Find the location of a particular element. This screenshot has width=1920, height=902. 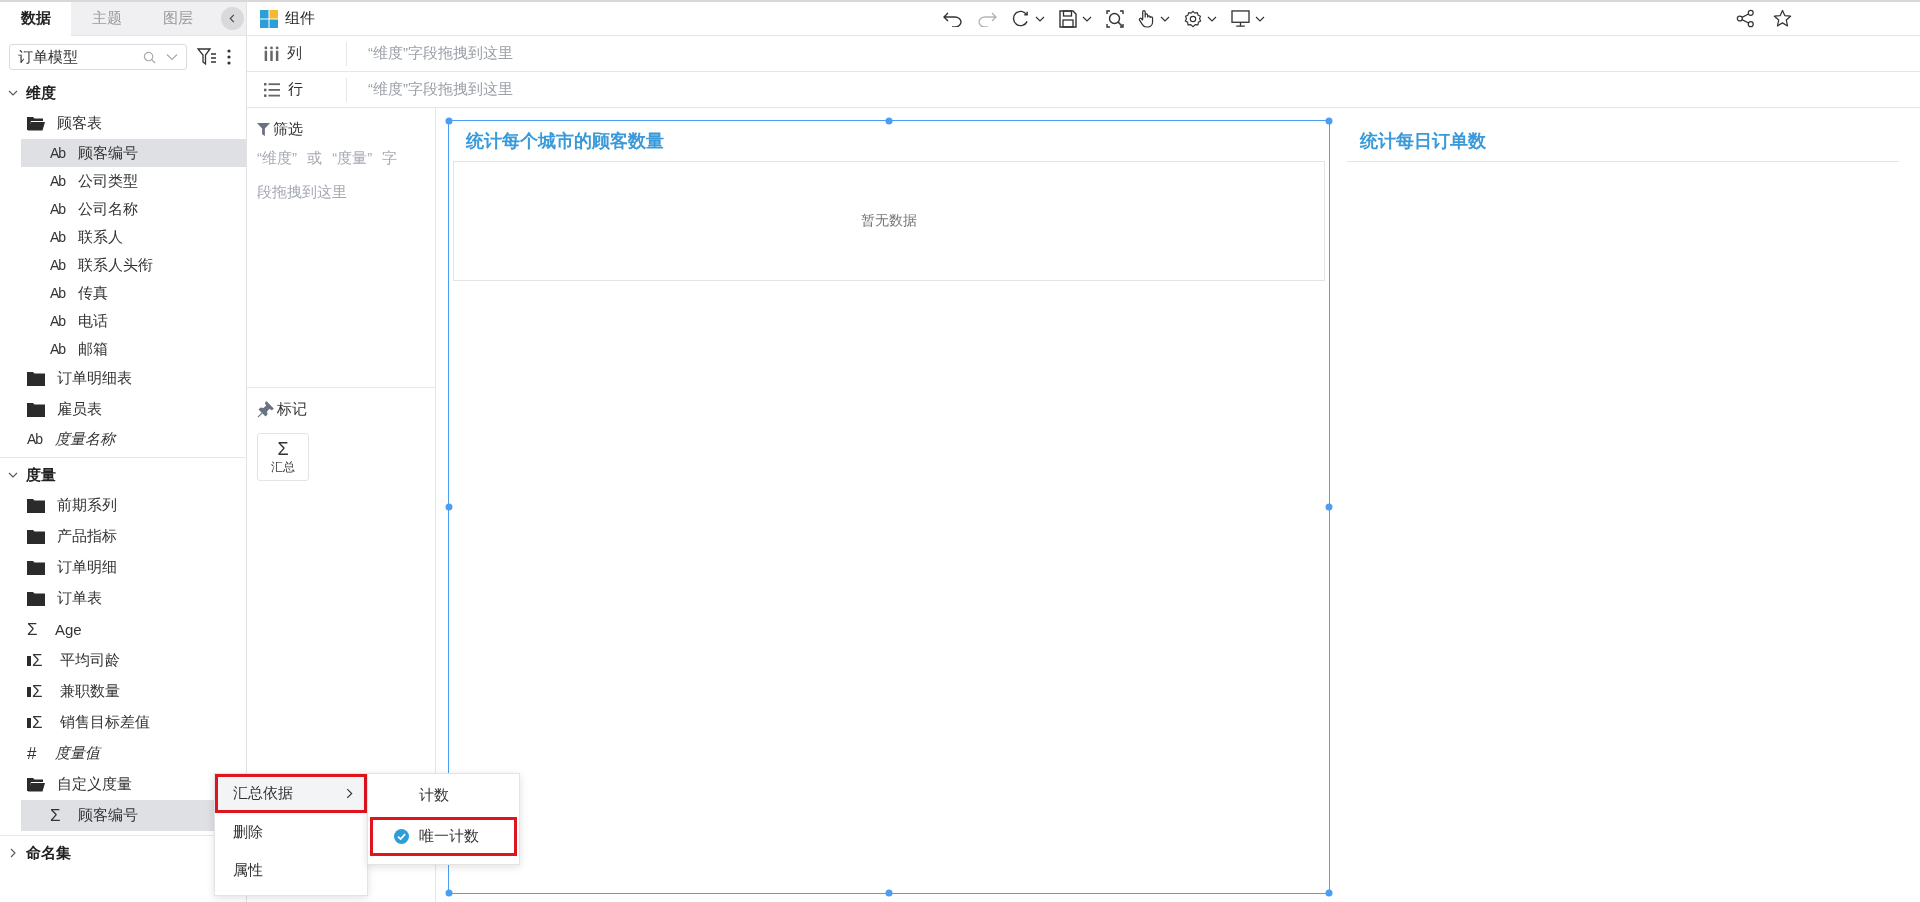

tree-item: Ab 联系人头衔 is located at coordinates (91, 265).